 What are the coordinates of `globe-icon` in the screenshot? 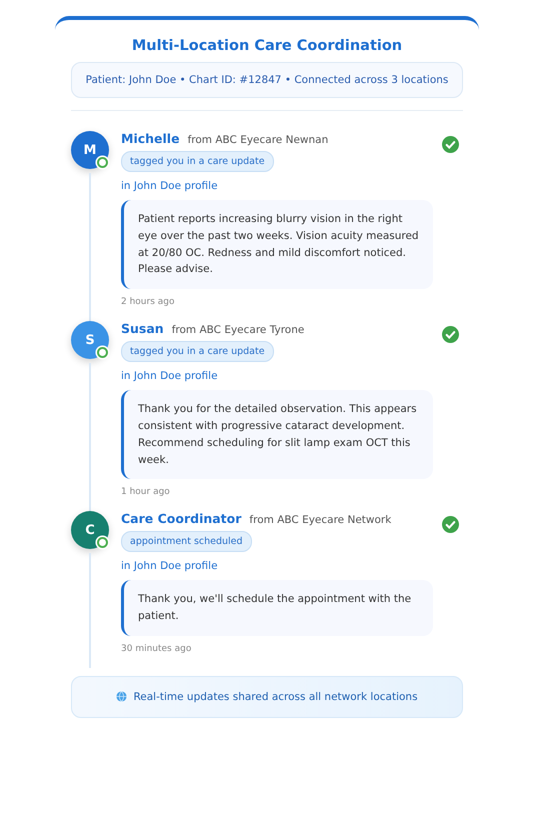 It's located at (122, 696).